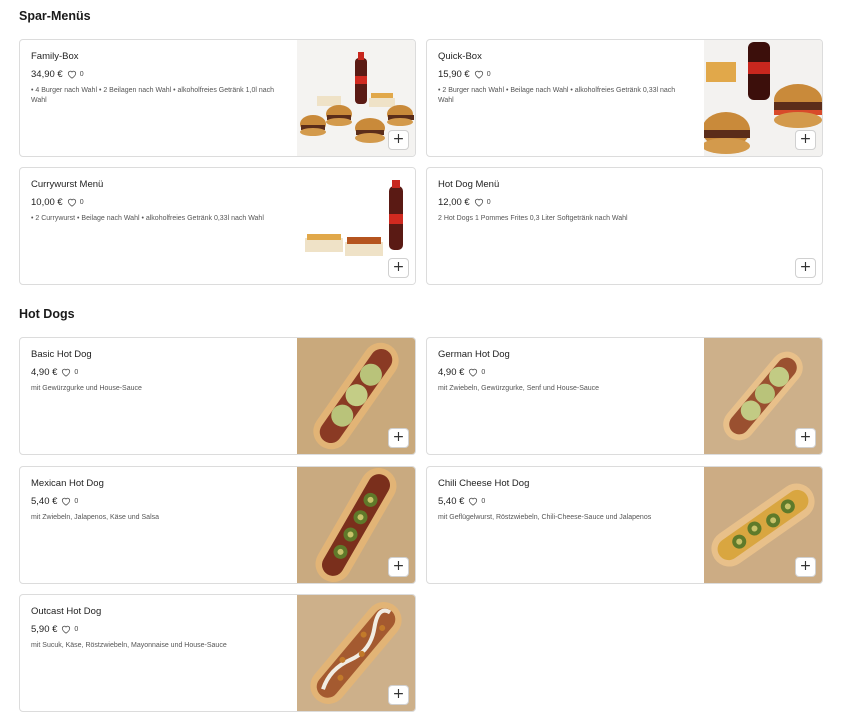  I want to click on item-price: 10,00 €, so click(47, 202).